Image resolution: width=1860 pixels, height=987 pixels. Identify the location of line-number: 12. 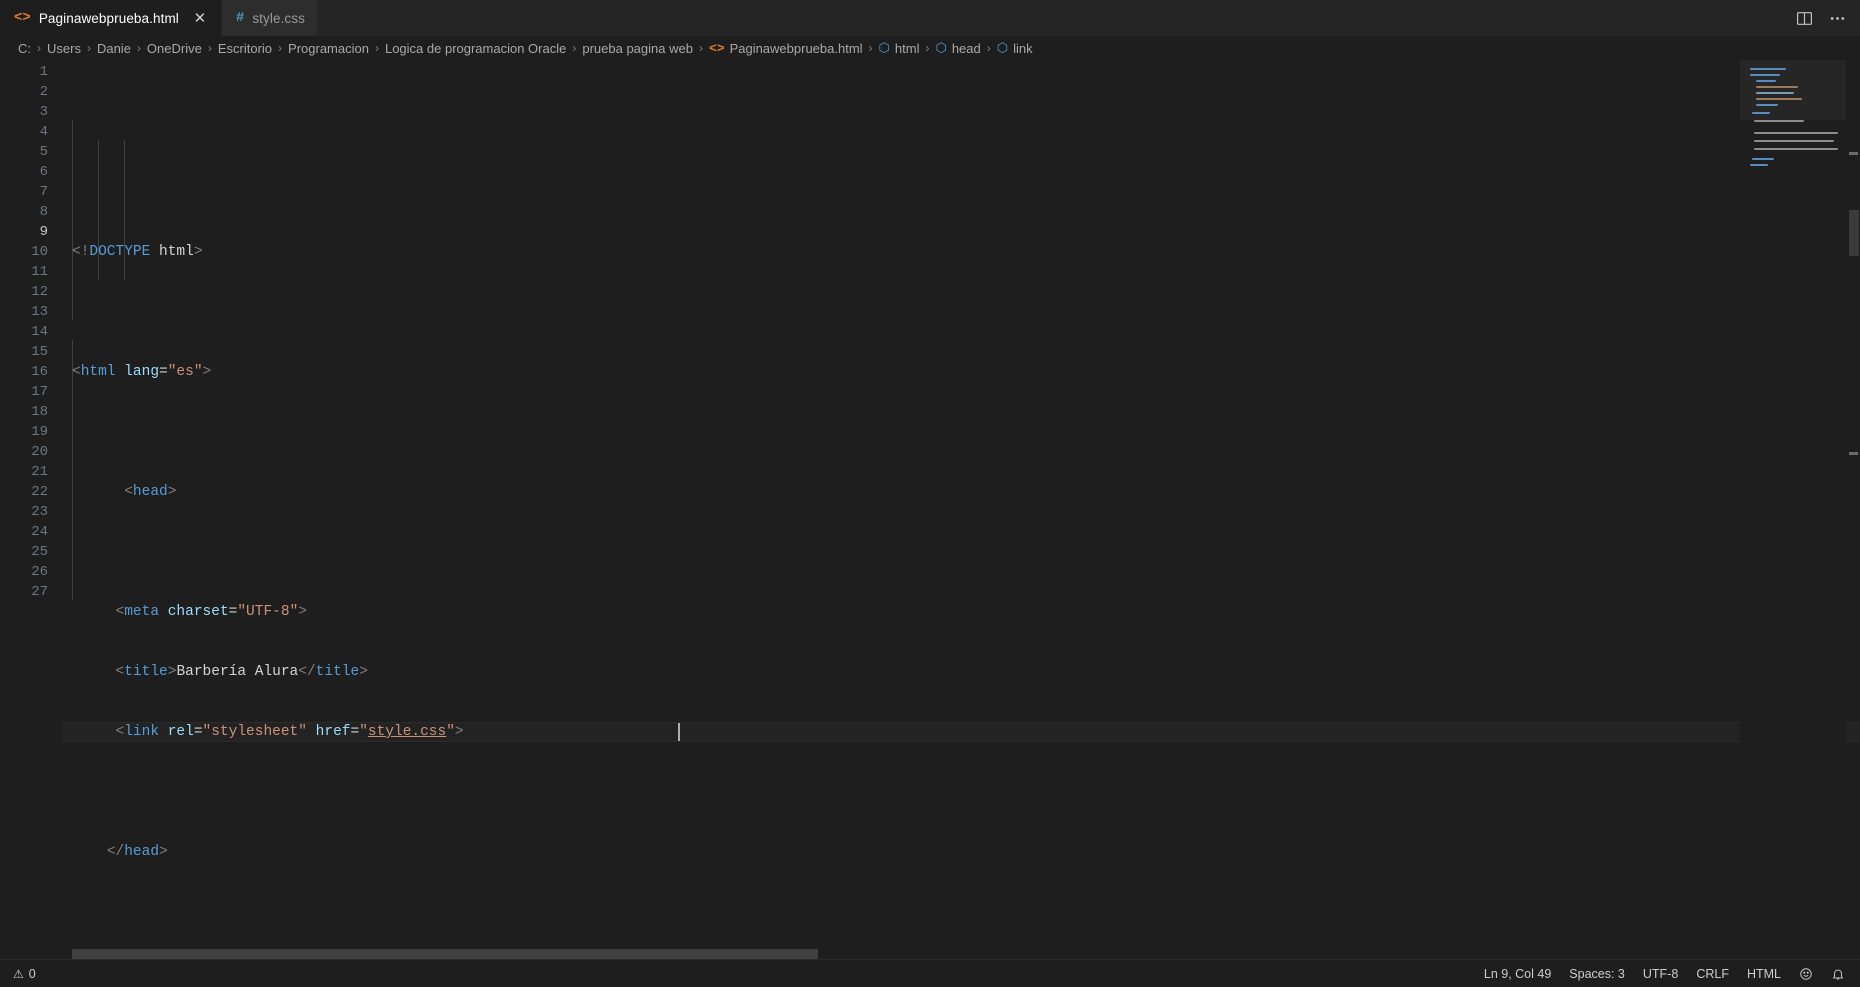
(39, 292).